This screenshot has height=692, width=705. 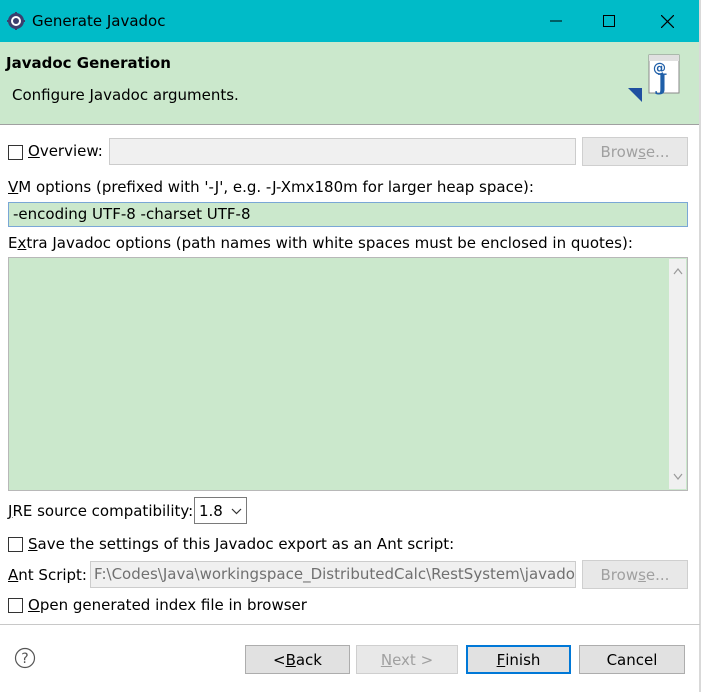 I want to click on maximize-icon, so click(x=609, y=21).